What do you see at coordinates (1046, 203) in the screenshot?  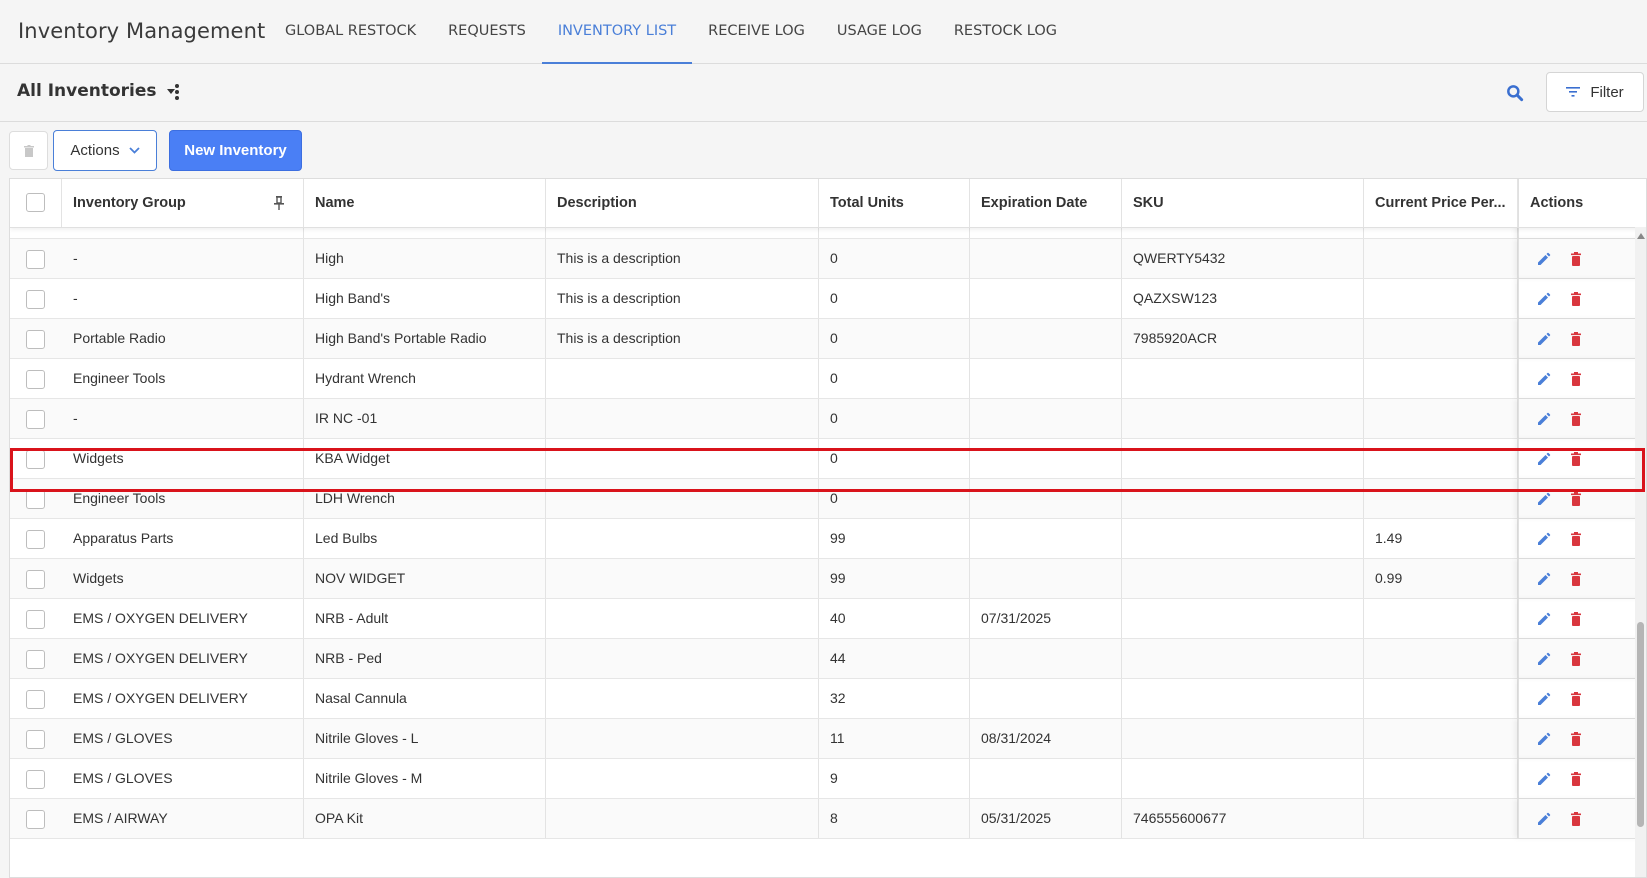 I see `header-expiration-date: Expiration Date` at bounding box center [1046, 203].